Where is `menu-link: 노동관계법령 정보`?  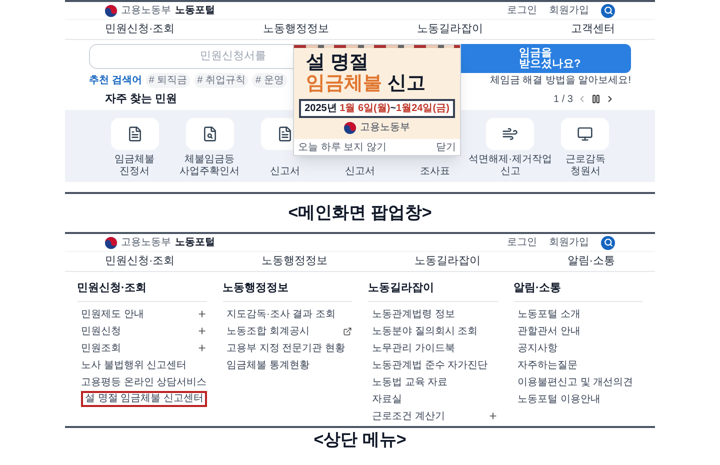 menu-link: 노동관계법령 정보 is located at coordinates (413, 314).